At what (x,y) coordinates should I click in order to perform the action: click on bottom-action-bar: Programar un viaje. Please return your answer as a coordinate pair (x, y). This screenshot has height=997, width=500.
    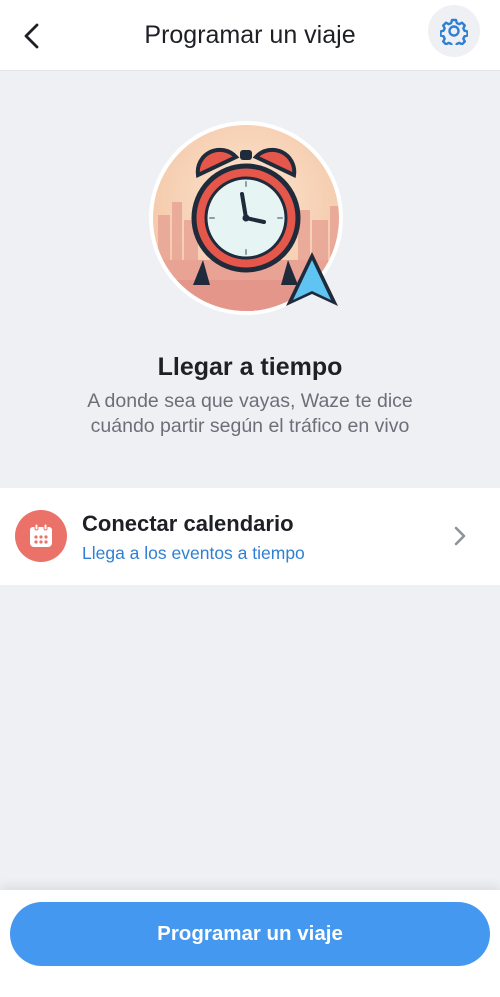
    Looking at the image, I should click on (250, 943).